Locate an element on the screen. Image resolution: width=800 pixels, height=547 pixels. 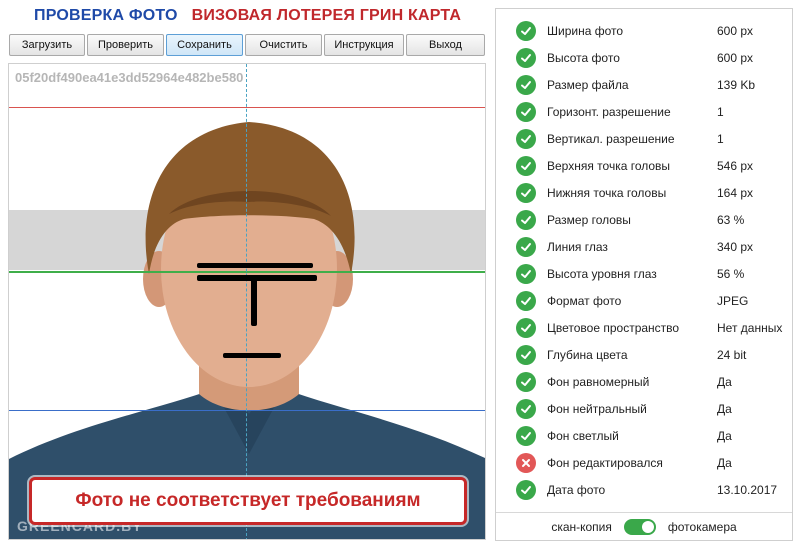
chin-line is located at coordinates (247, 410).